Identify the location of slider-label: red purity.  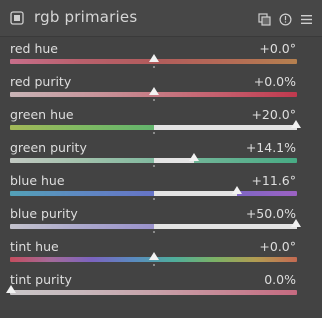
(41, 81).